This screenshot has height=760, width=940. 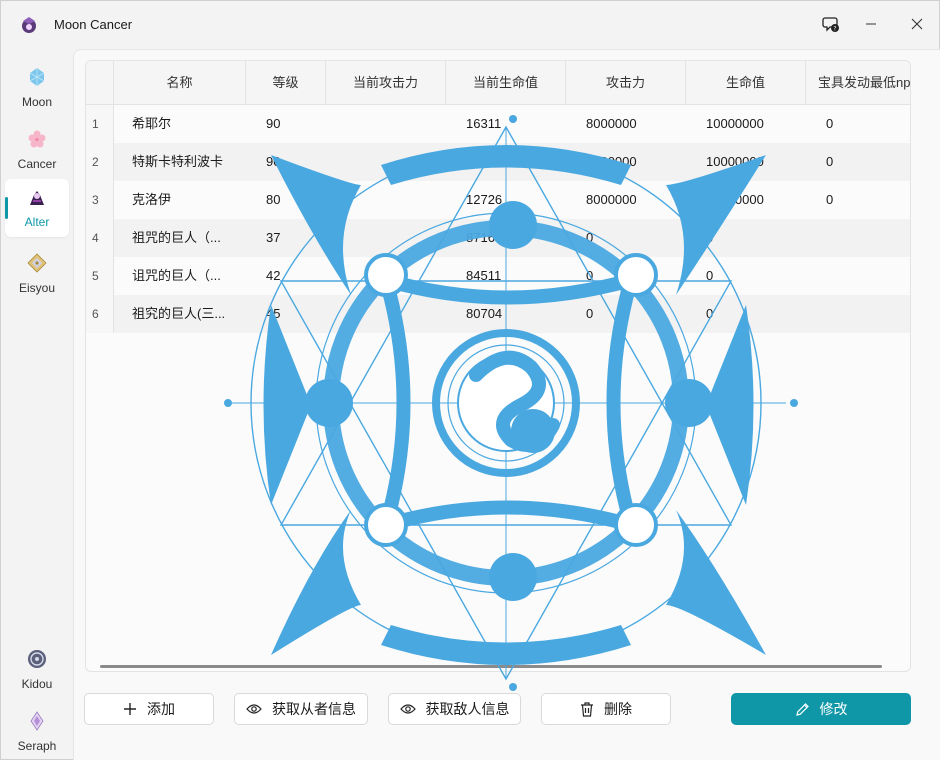 What do you see at coordinates (37, 404) in the screenshot?
I see `sidebar: Moon Cancer Alter Eisyou Kidou Seraph` at bounding box center [37, 404].